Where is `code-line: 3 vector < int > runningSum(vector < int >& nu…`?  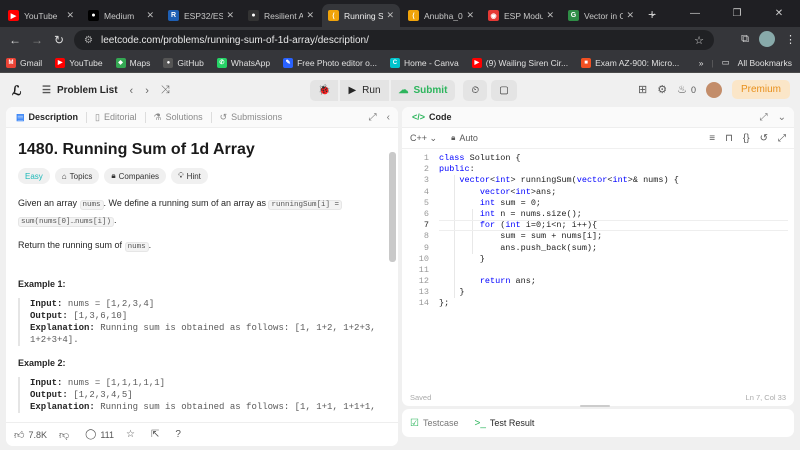
code-line: 3 vector < int > runningSum(vector < int >& nu… is located at coordinates (598, 180).